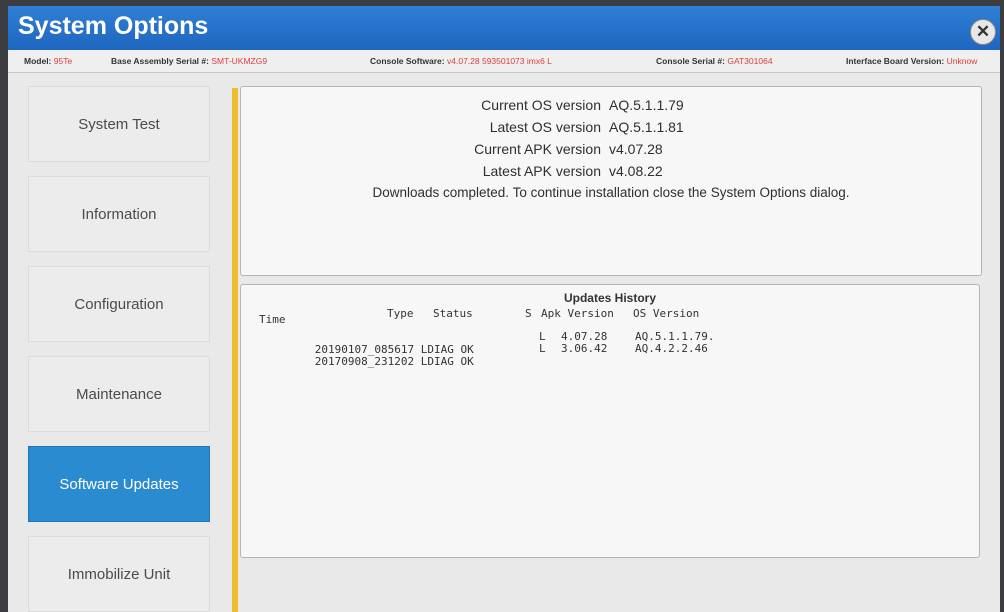 This screenshot has width=1004, height=612. I want to click on history-header-os: OS Version, so click(666, 313).